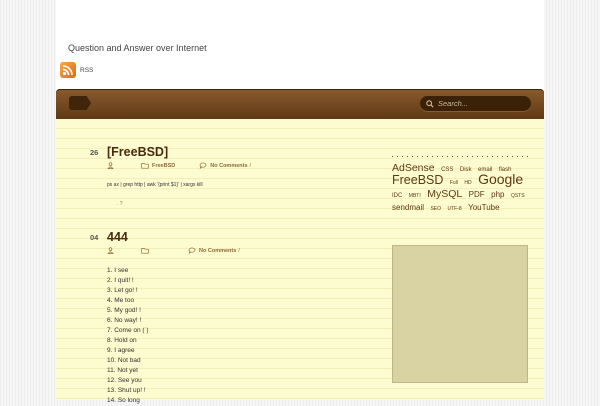  I want to click on list-item: 10. Not bad, so click(124, 360).